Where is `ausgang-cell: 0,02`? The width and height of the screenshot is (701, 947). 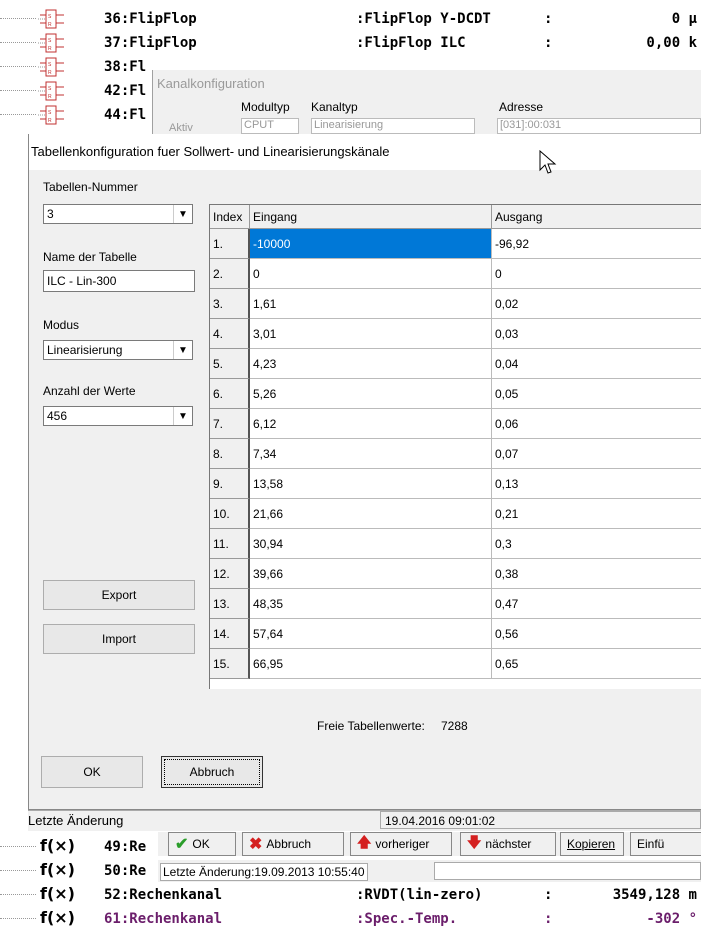 ausgang-cell: 0,02 is located at coordinates (596, 304).